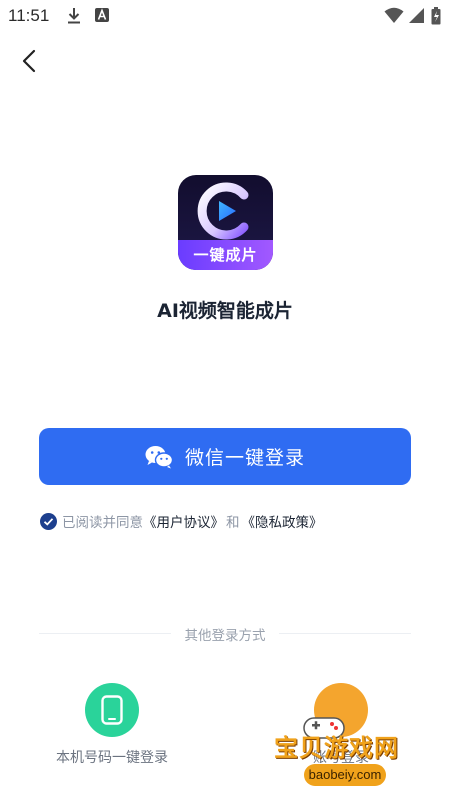  I want to click on check-icon, so click(48, 521).